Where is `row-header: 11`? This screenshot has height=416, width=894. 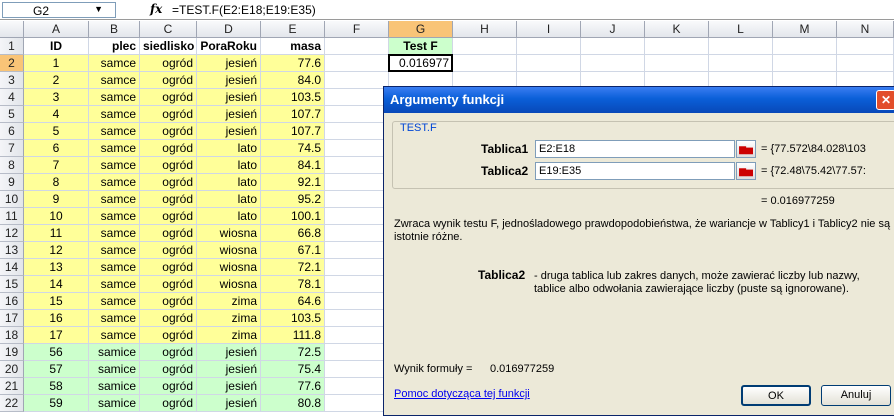
row-header: 11 is located at coordinates (12, 216).